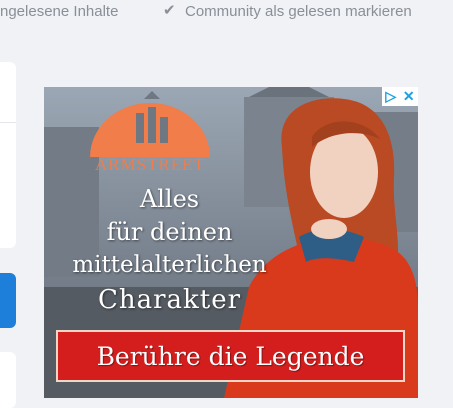  What do you see at coordinates (8, 380) in the screenshot?
I see `content-panel-lower` at bounding box center [8, 380].